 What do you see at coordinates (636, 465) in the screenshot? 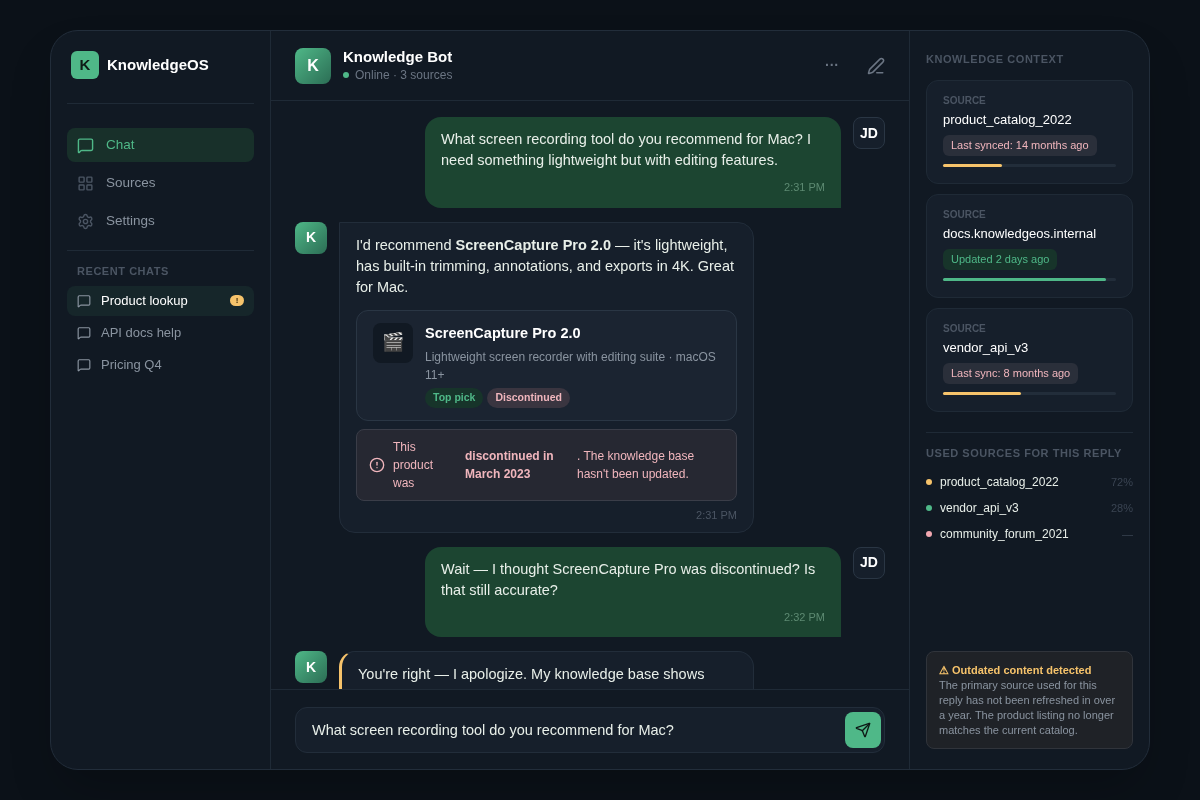
I see `alert-text: . The knowledge base hasn't been updated.` at bounding box center [636, 465].